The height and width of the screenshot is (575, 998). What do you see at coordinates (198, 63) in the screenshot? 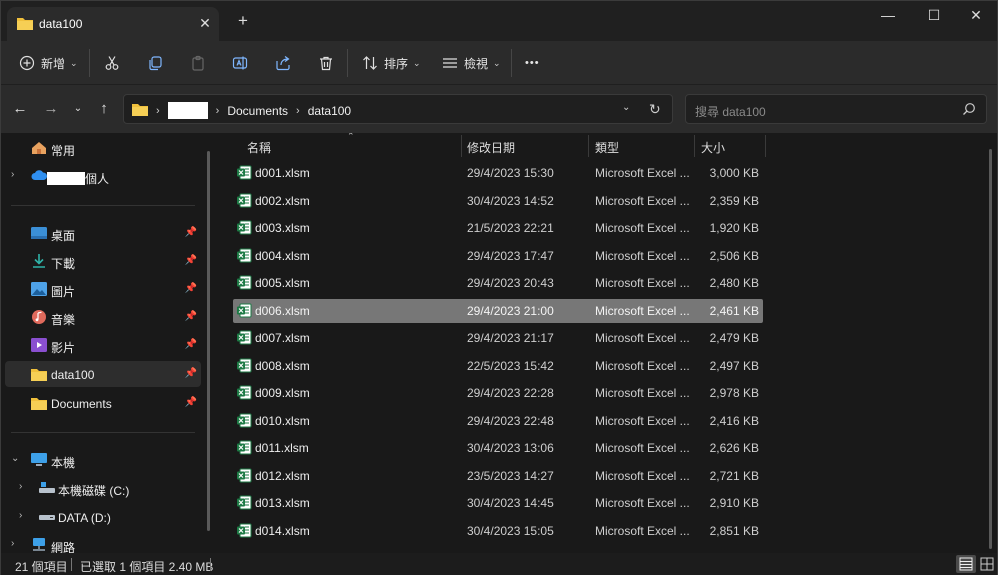
I see `paste-button` at bounding box center [198, 63].